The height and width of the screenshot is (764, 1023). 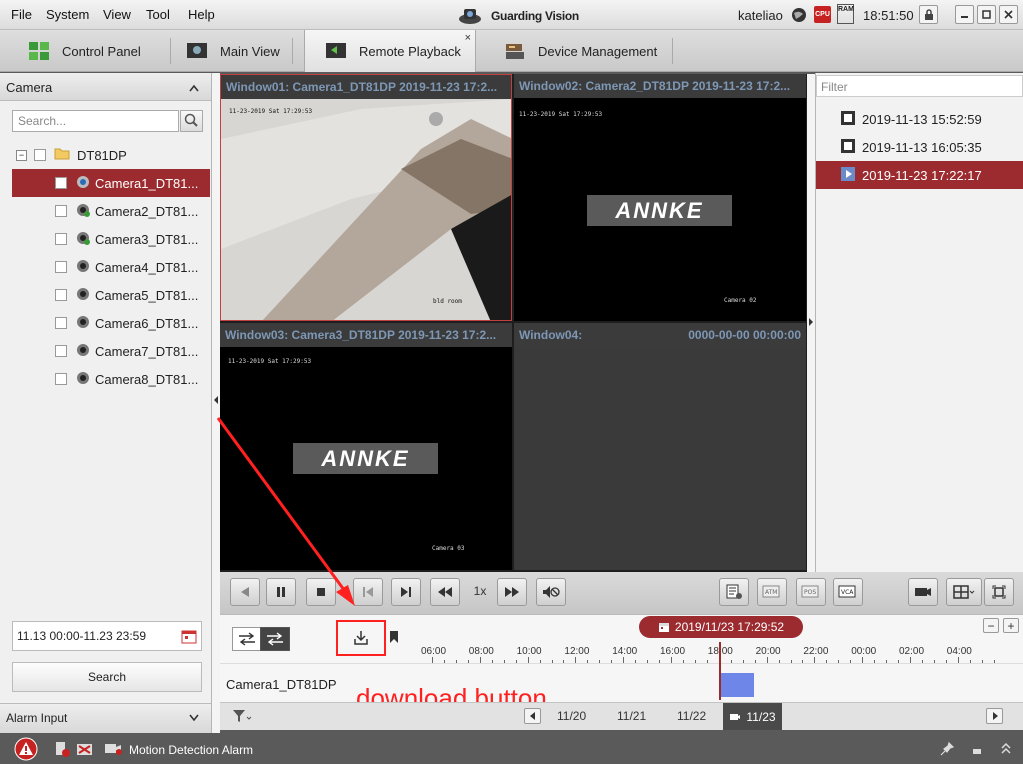 I want to click on expand-up-icon, so click(x=1006, y=749).